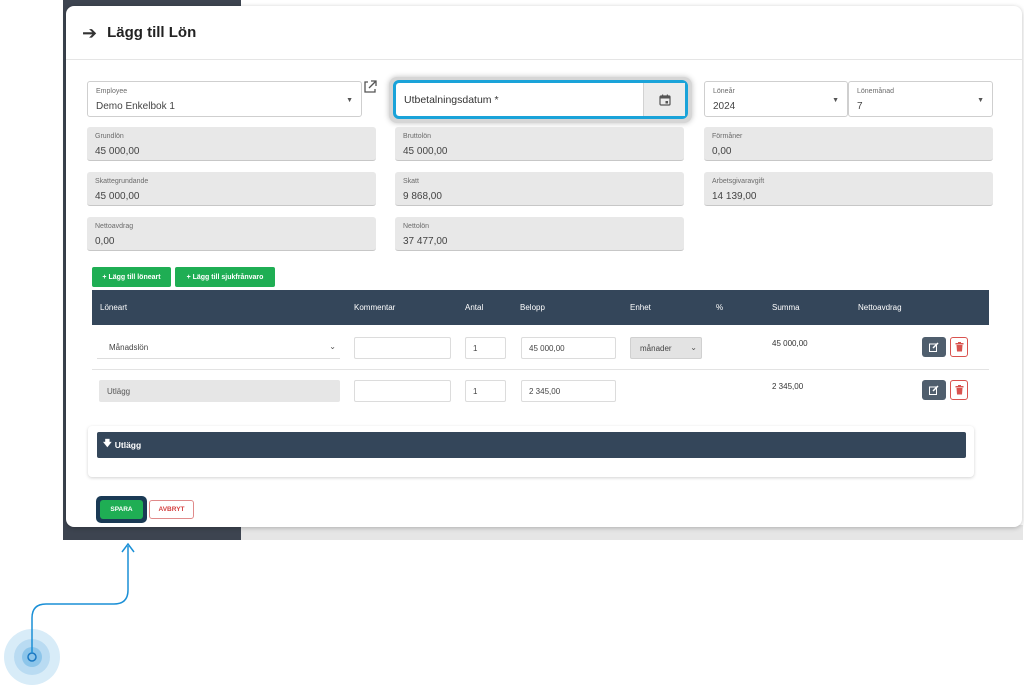 This screenshot has height=690, width=1024. Describe the element at coordinates (171, 509) in the screenshot. I see `cancel-button: AVBRYT` at that location.